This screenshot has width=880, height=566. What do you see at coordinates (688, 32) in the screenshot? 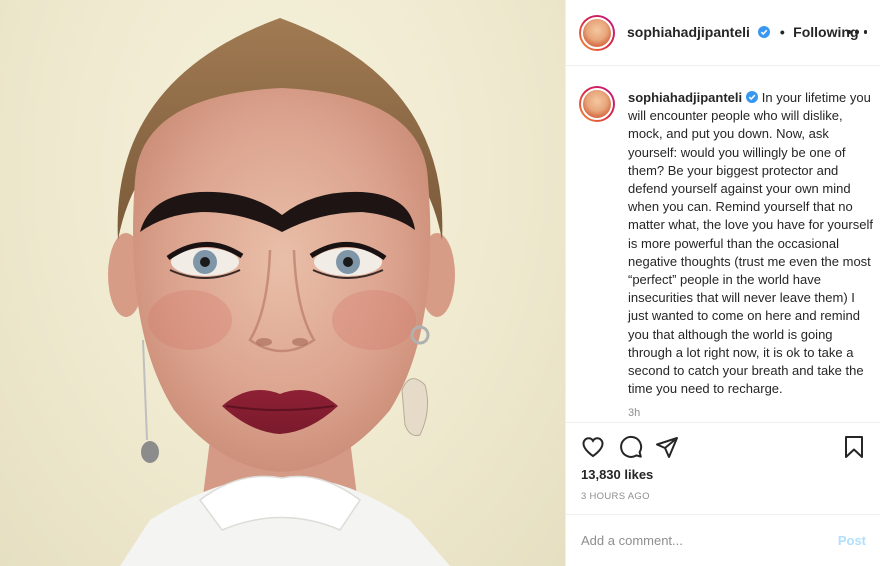
I see `author-username-link: sophiahadjipanteli` at bounding box center [688, 32].